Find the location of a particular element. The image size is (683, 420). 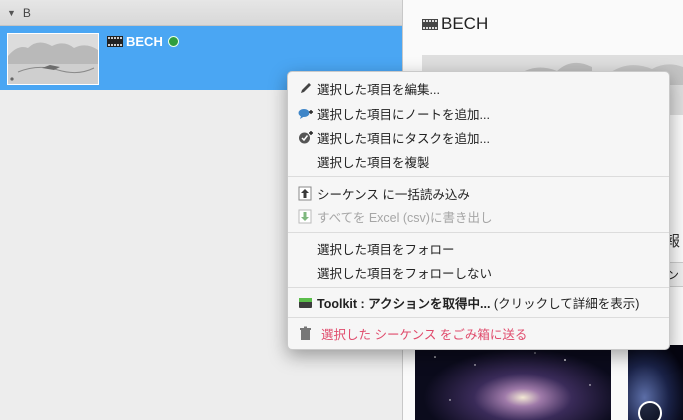

download-icon is located at coordinates (305, 216).